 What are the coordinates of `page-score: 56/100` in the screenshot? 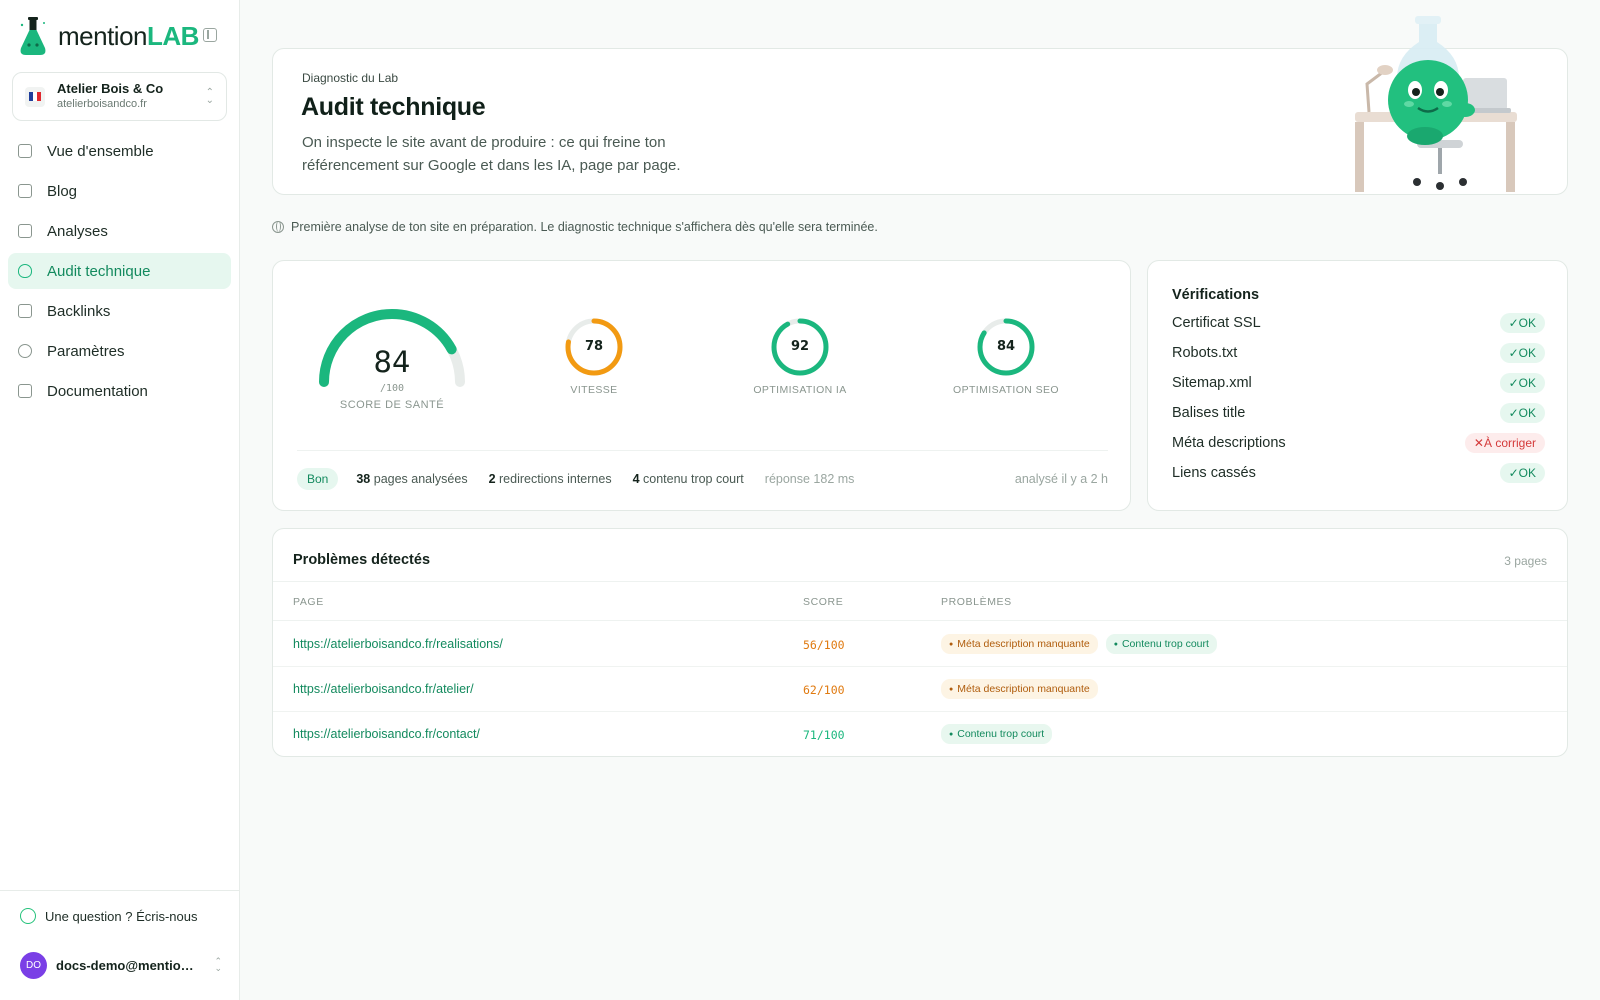 It's located at (824, 645).